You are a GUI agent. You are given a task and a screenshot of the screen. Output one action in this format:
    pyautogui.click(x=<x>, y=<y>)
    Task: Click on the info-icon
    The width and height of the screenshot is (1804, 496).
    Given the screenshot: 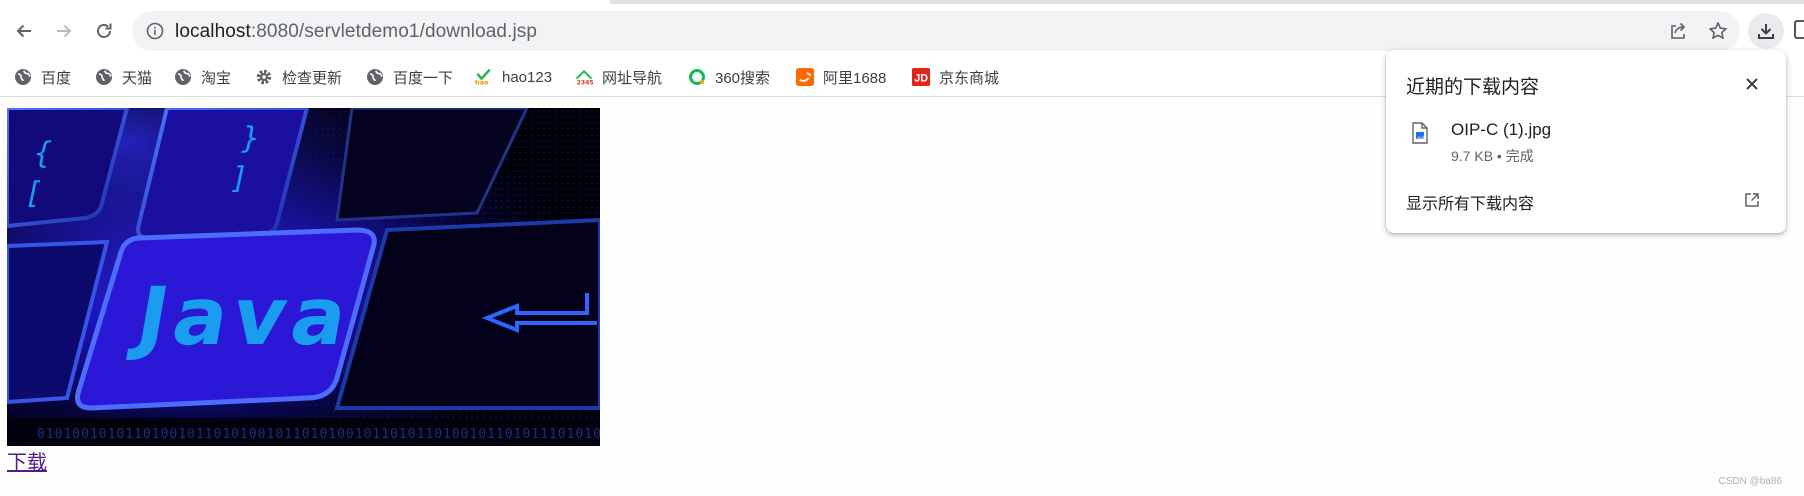 What is the action you would take?
    pyautogui.click(x=155, y=31)
    